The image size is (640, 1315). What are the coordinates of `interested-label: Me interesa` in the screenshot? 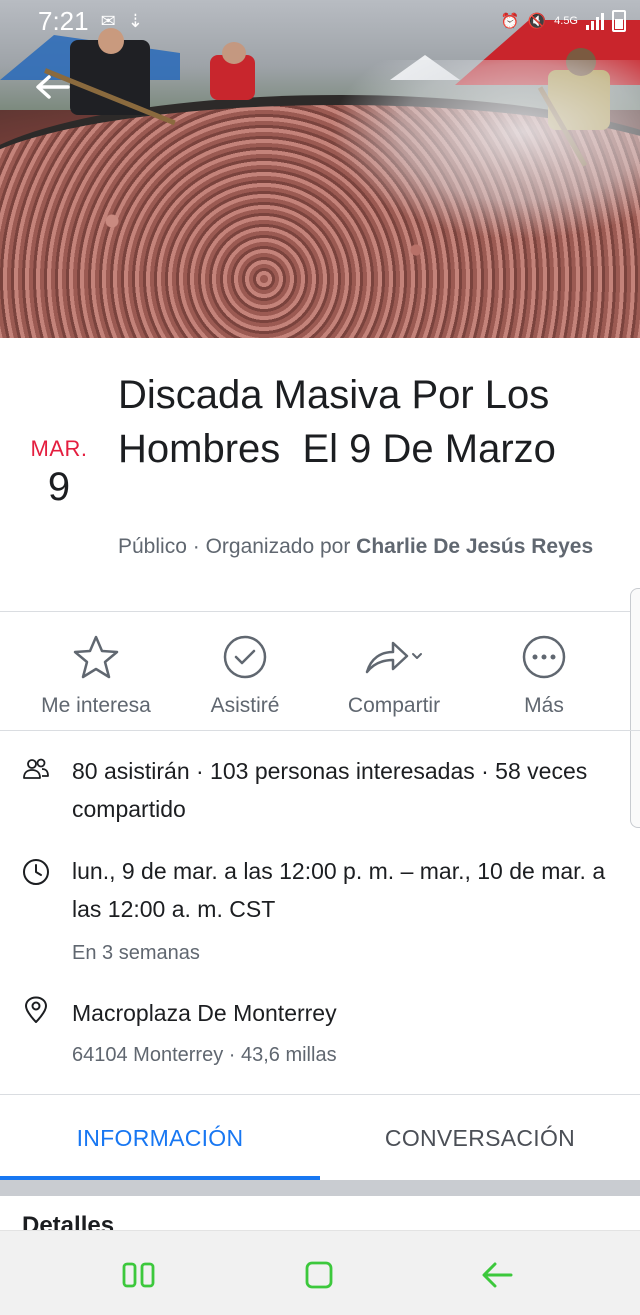 It's located at (96, 705).